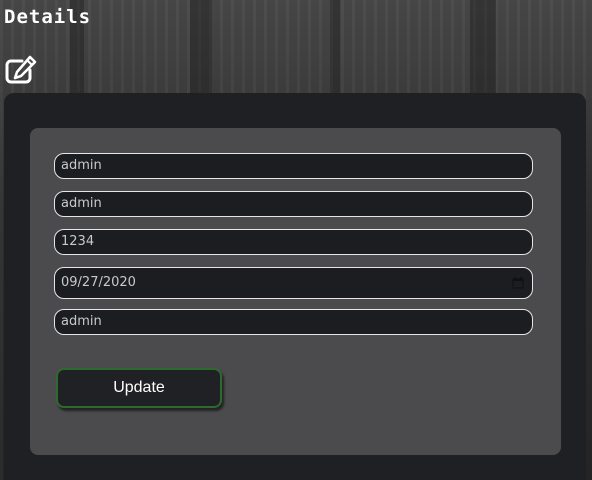 This screenshot has height=480, width=592. Describe the element at coordinates (98, 282) in the screenshot. I see `field-value: 09/27/2020` at that location.